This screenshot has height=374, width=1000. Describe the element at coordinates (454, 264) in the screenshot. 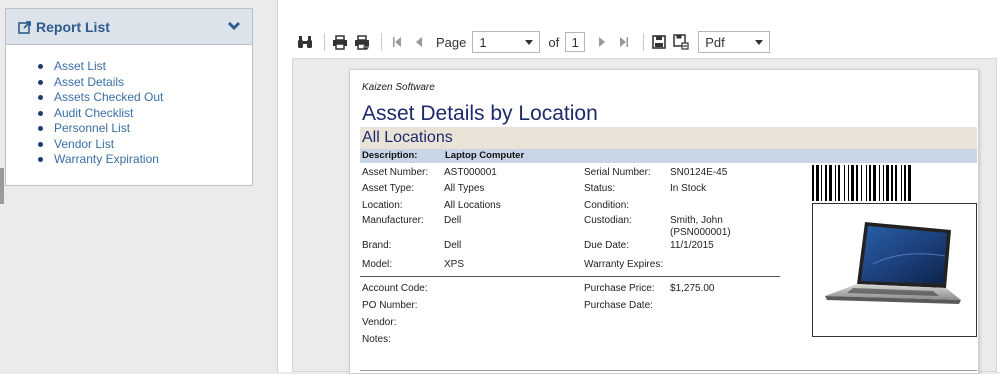

I see `model-value: XPS` at that location.